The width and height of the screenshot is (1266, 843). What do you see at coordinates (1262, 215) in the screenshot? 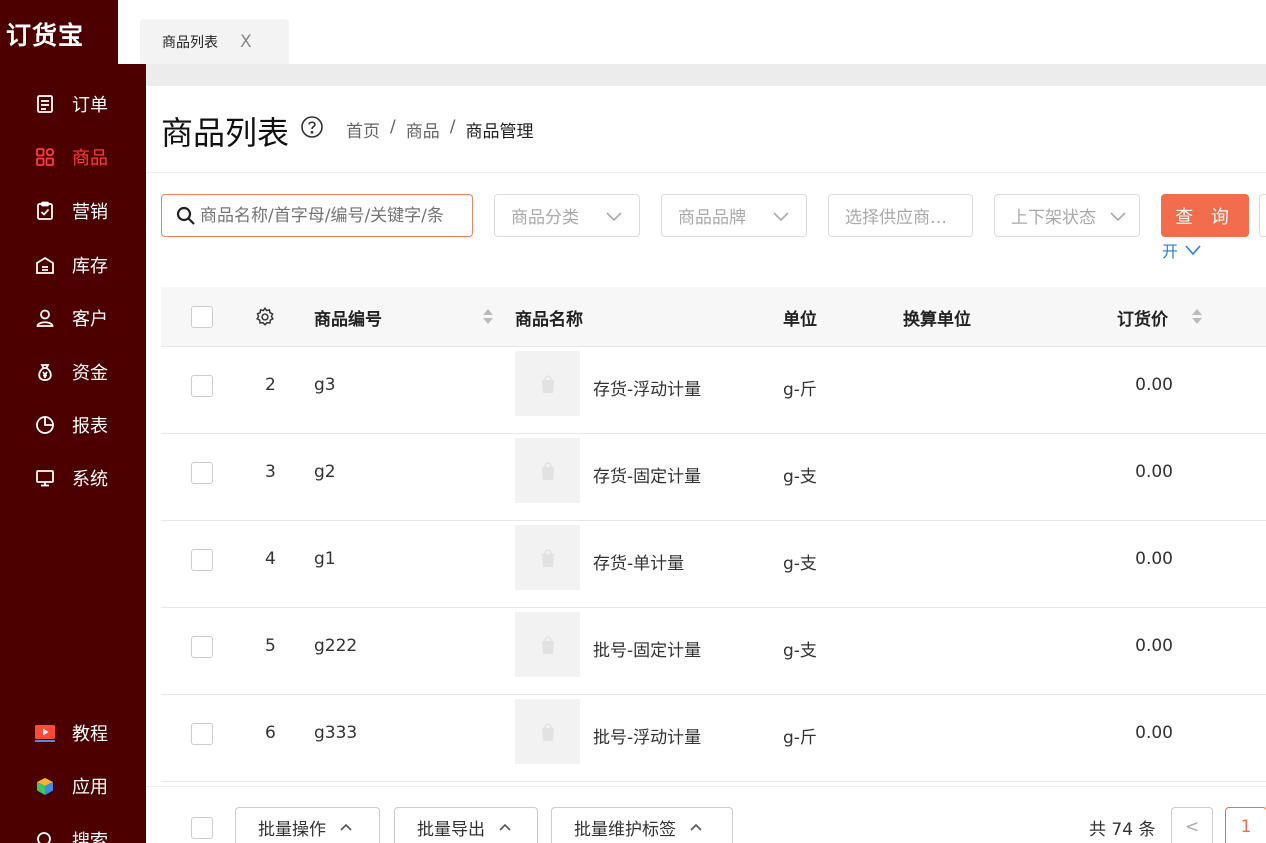
I see `reset-button` at bounding box center [1262, 215].